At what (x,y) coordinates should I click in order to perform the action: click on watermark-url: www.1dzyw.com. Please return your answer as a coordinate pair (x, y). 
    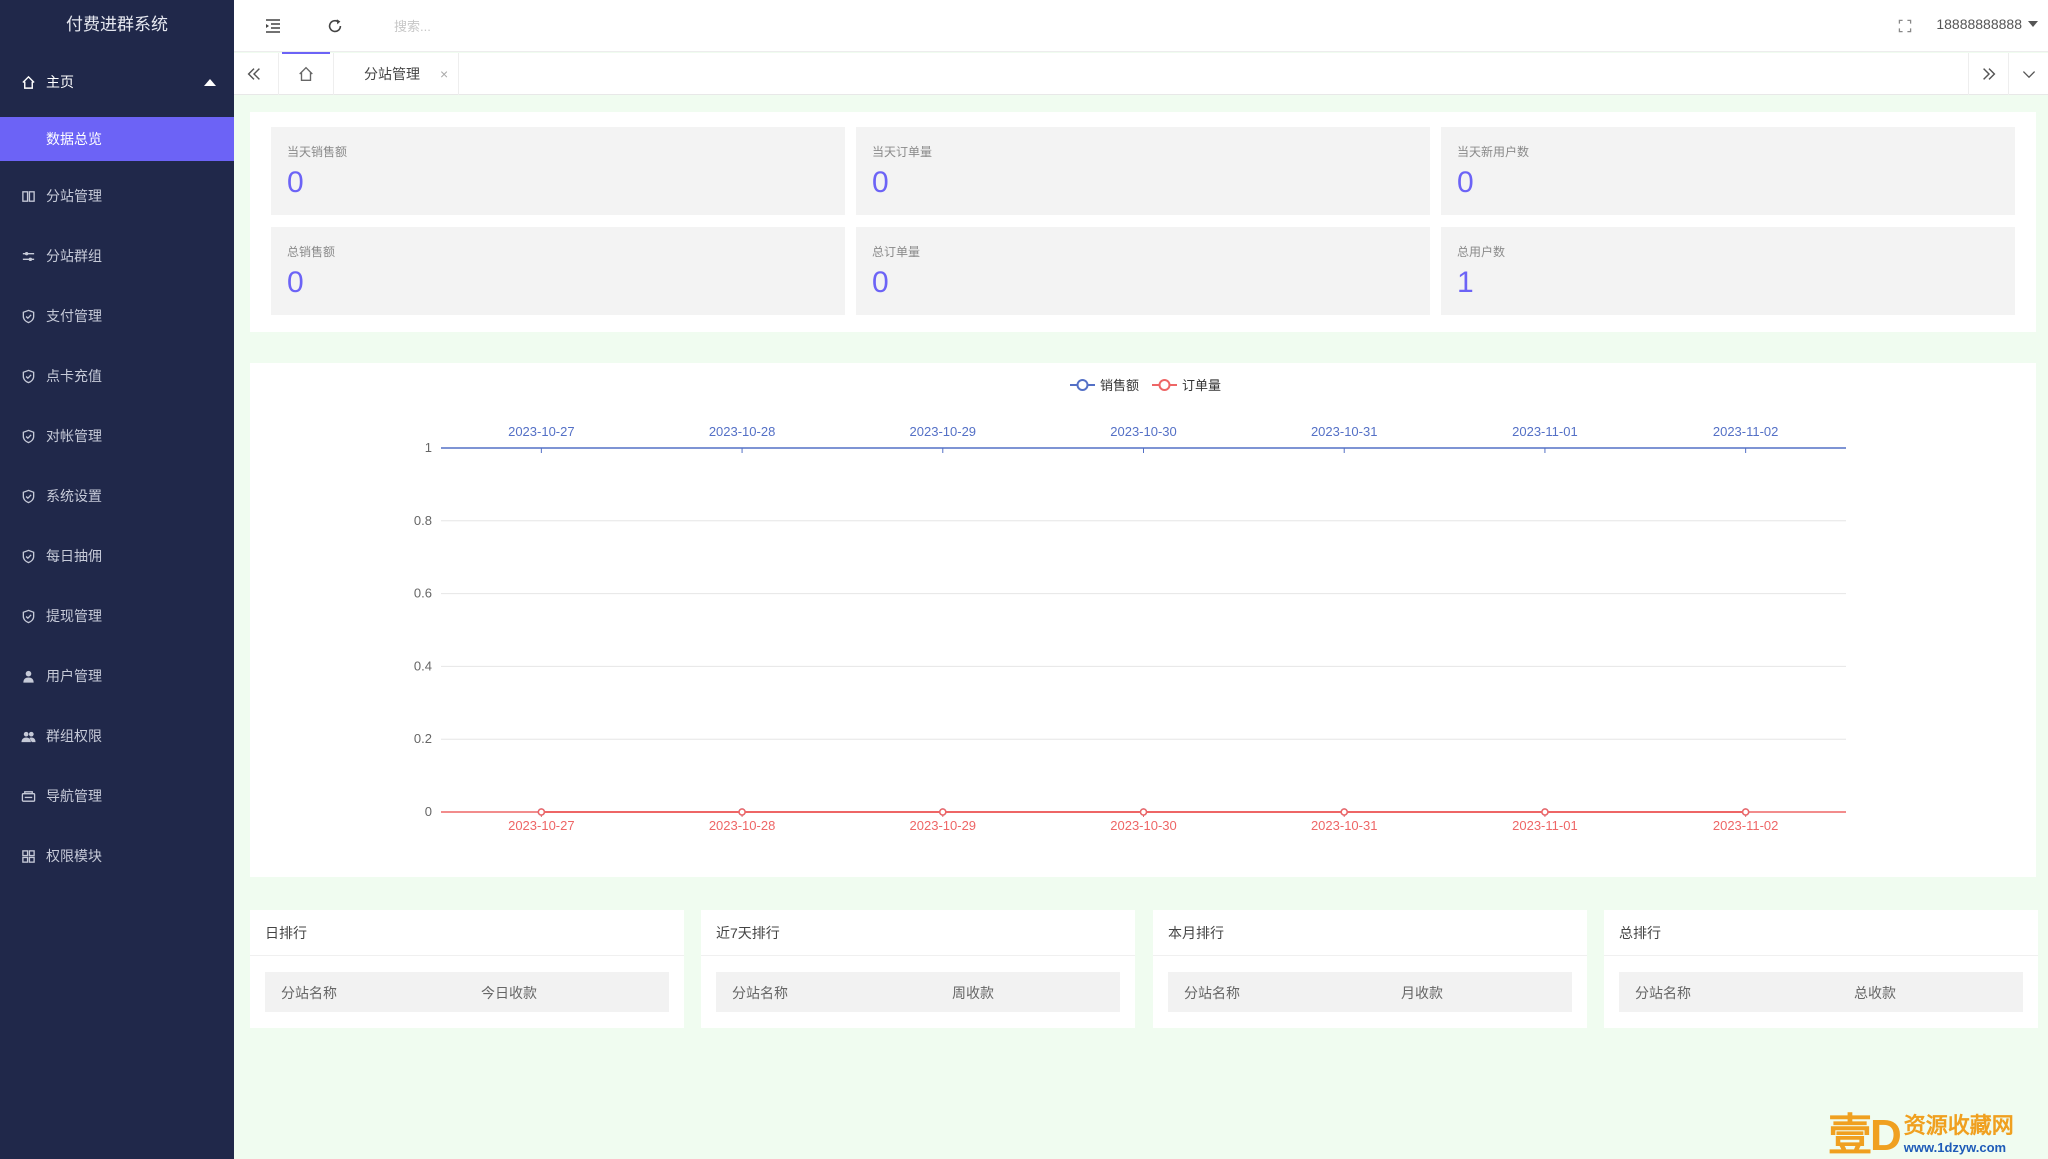
    Looking at the image, I should click on (1955, 1147).